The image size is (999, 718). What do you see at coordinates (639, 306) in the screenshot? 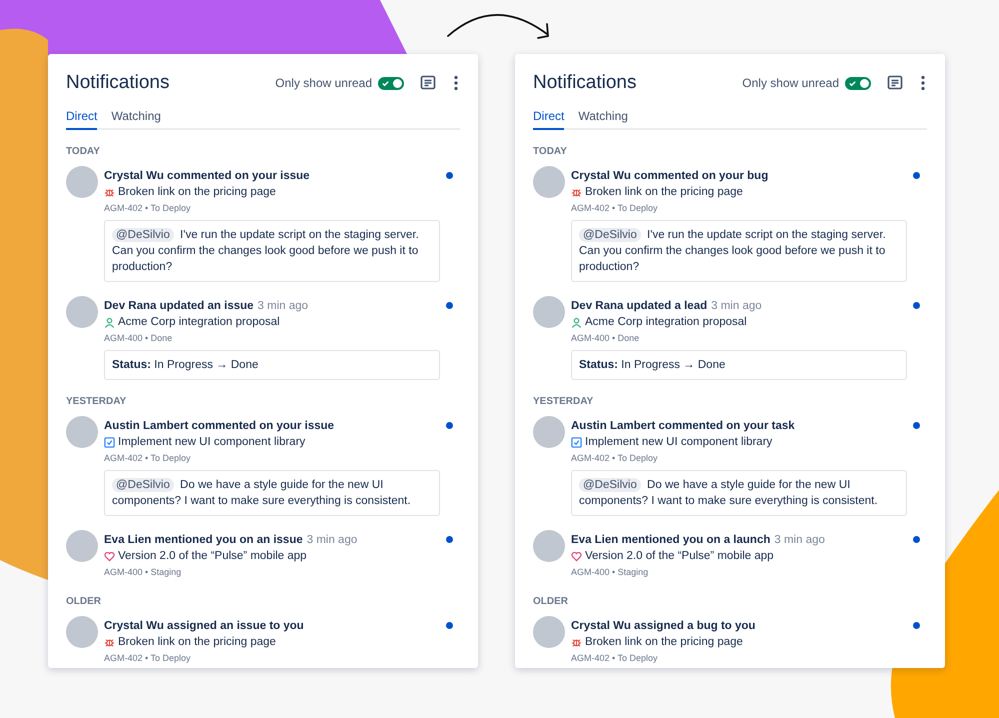
I see `notification-title: Dev Rana updated a lead` at bounding box center [639, 306].